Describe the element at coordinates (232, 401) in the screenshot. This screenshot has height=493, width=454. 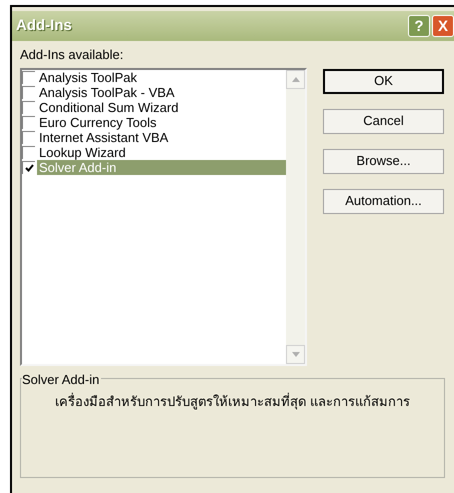
I see `description-text: เครื่องมือสำหรับการปรับสูตรให้เหมาะสมที่สุด และการแก้สมการ` at that location.